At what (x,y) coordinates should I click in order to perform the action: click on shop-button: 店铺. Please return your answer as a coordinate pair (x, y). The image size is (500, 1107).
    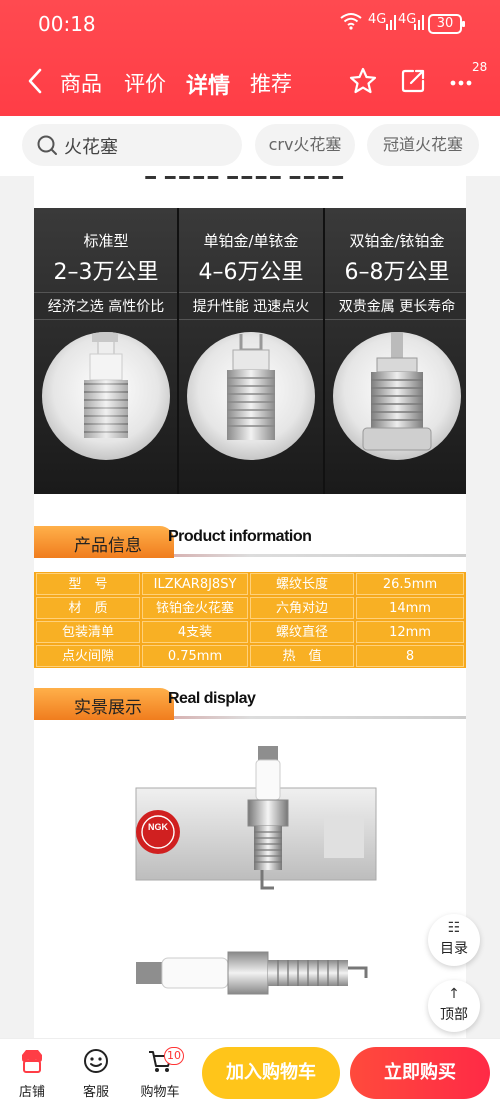
    Looking at the image, I should click on (32, 1073).